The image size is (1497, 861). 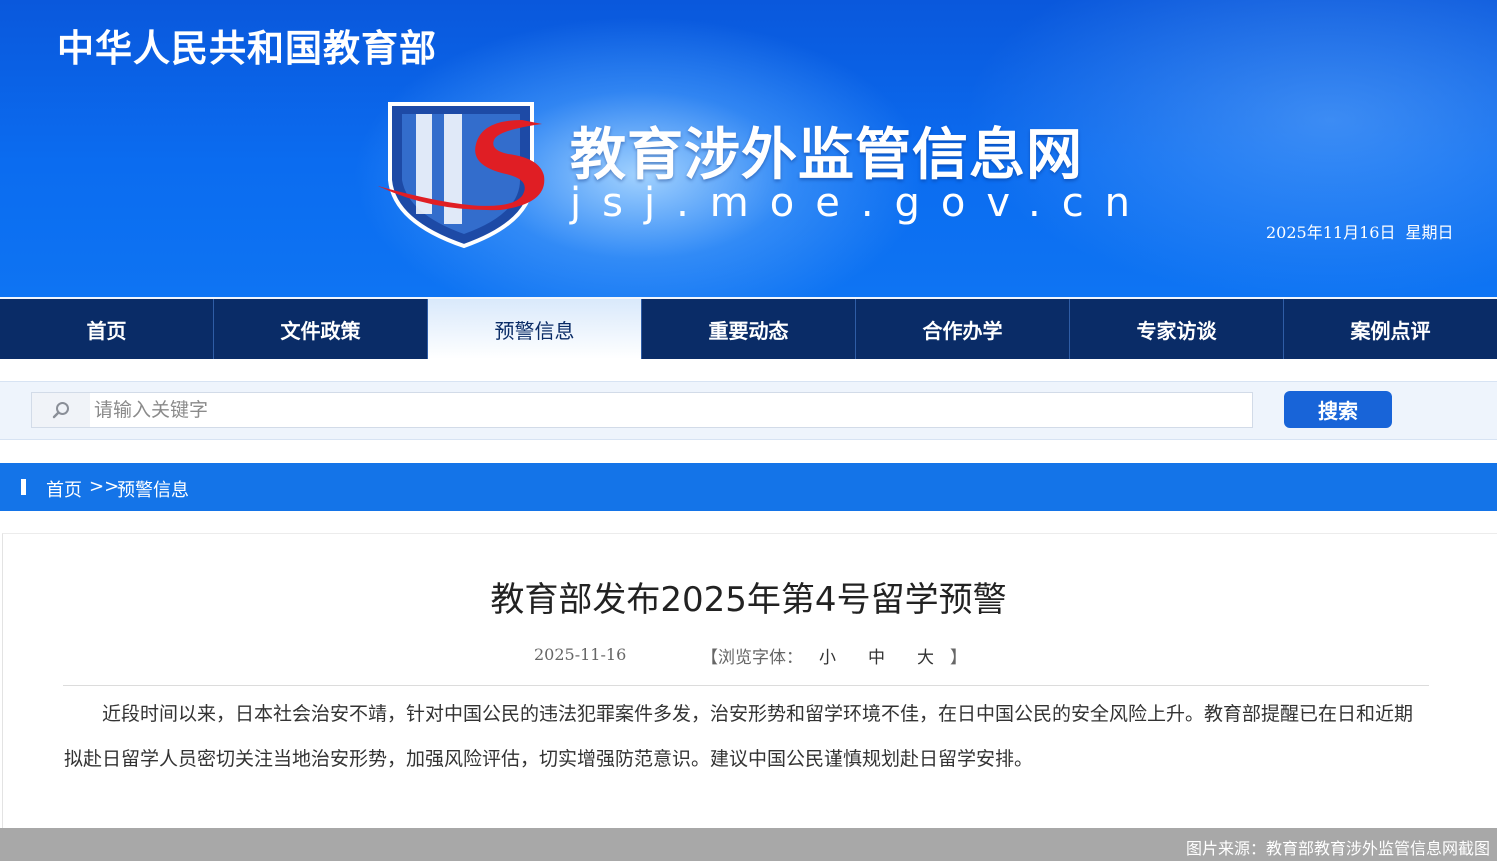 What do you see at coordinates (925, 658) in the screenshot?
I see `font-size-large-button: 大` at bounding box center [925, 658].